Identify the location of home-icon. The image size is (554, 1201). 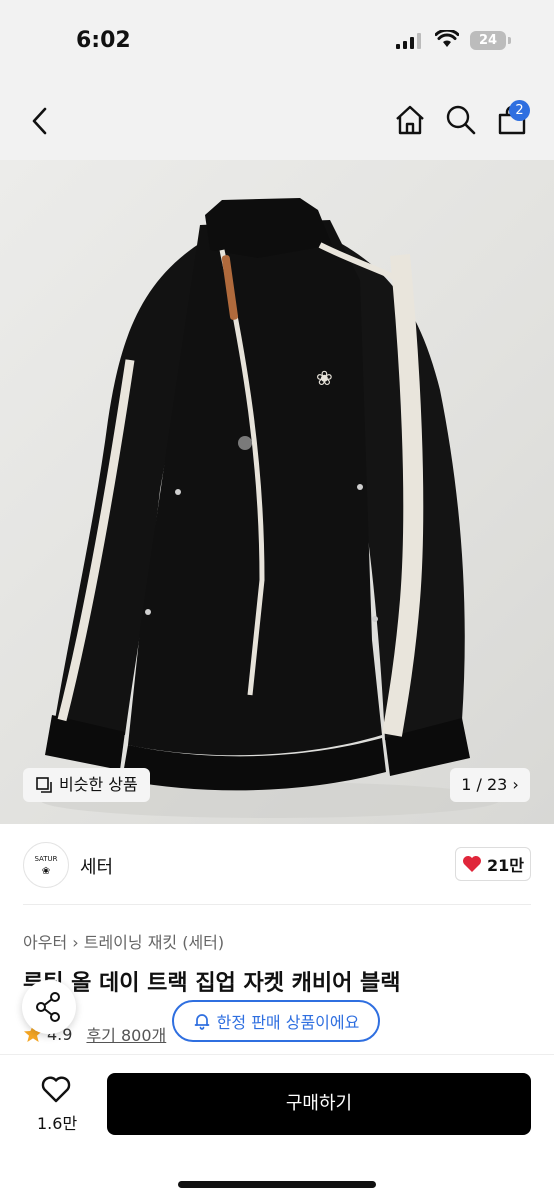
(410, 120).